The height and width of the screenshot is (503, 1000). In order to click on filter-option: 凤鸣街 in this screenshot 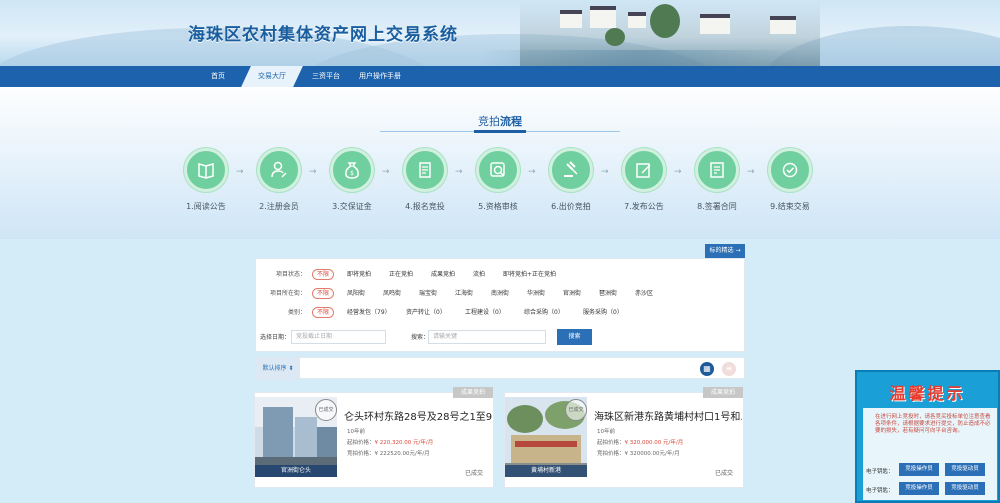, I will do `click(392, 294)`.